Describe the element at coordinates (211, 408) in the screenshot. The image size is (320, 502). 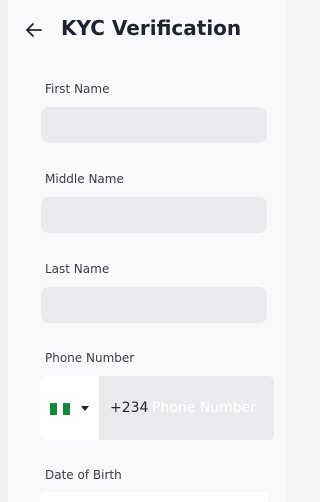
I see `phone-number-input` at that location.